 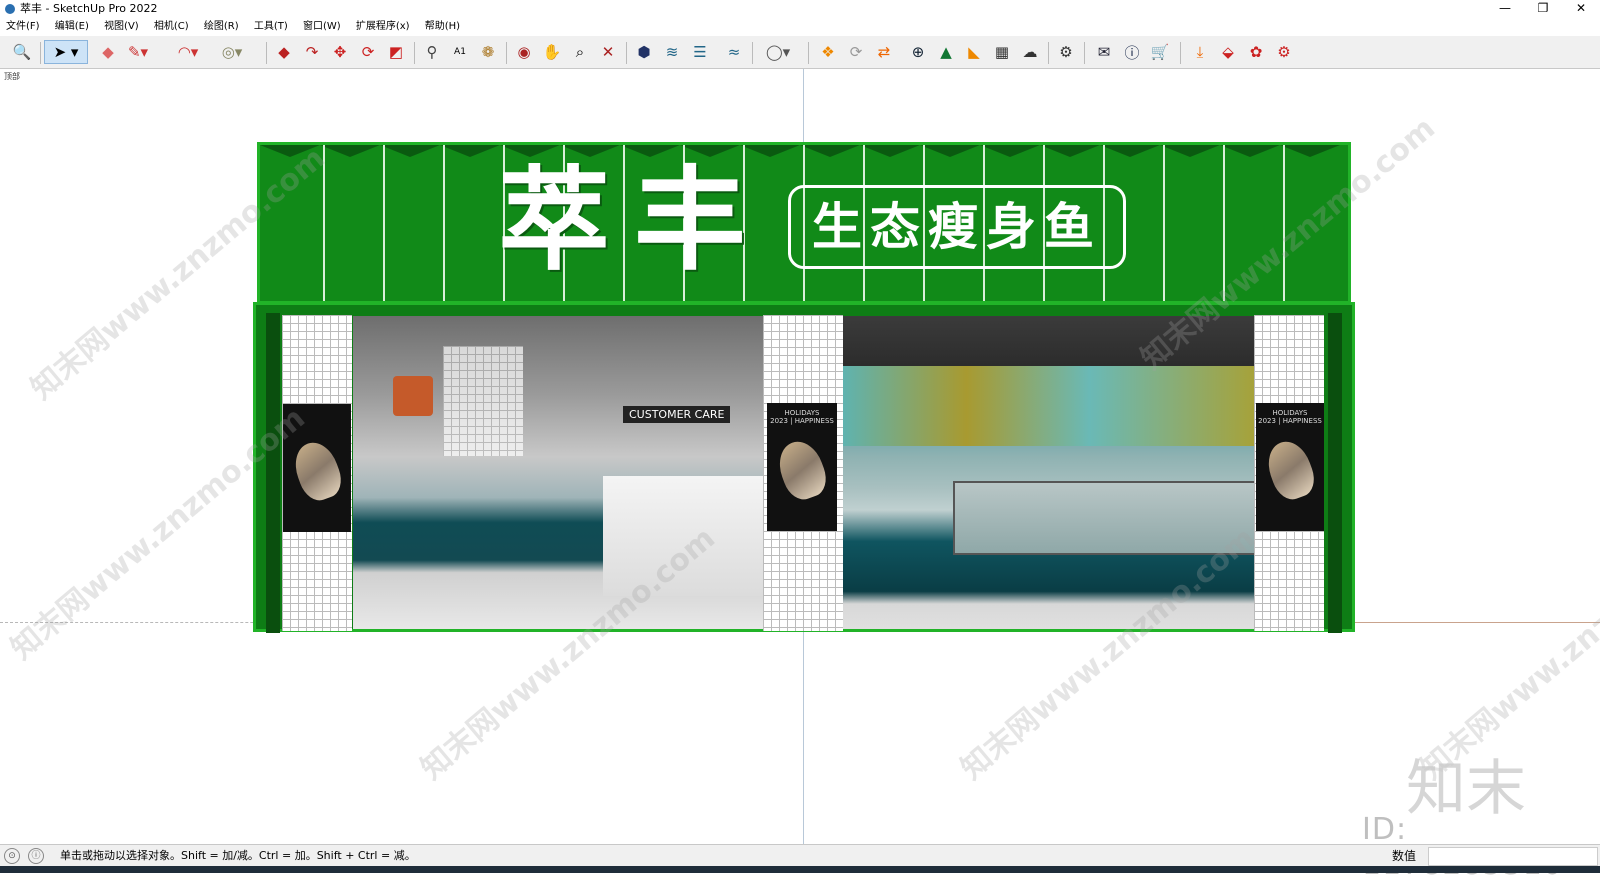 What do you see at coordinates (483, 401) in the screenshot?
I see `hanging-panel` at bounding box center [483, 401].